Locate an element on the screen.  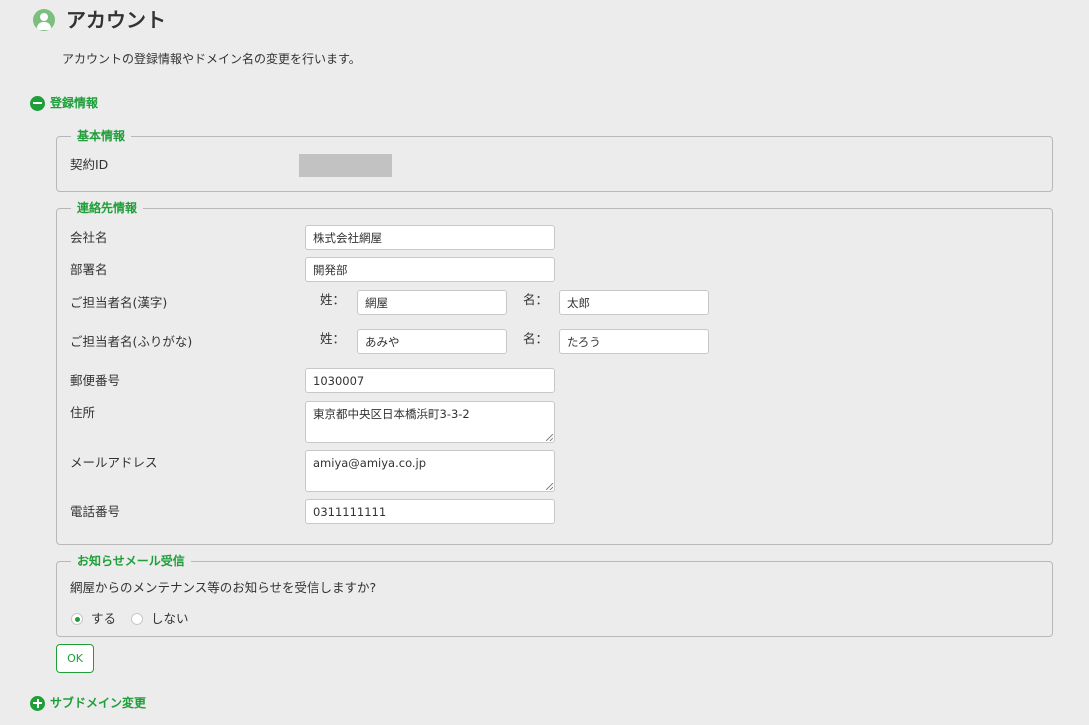
address-textarea: 東京都中央区日本橋浜町3-3-2 is located at coordinates (430, 422).